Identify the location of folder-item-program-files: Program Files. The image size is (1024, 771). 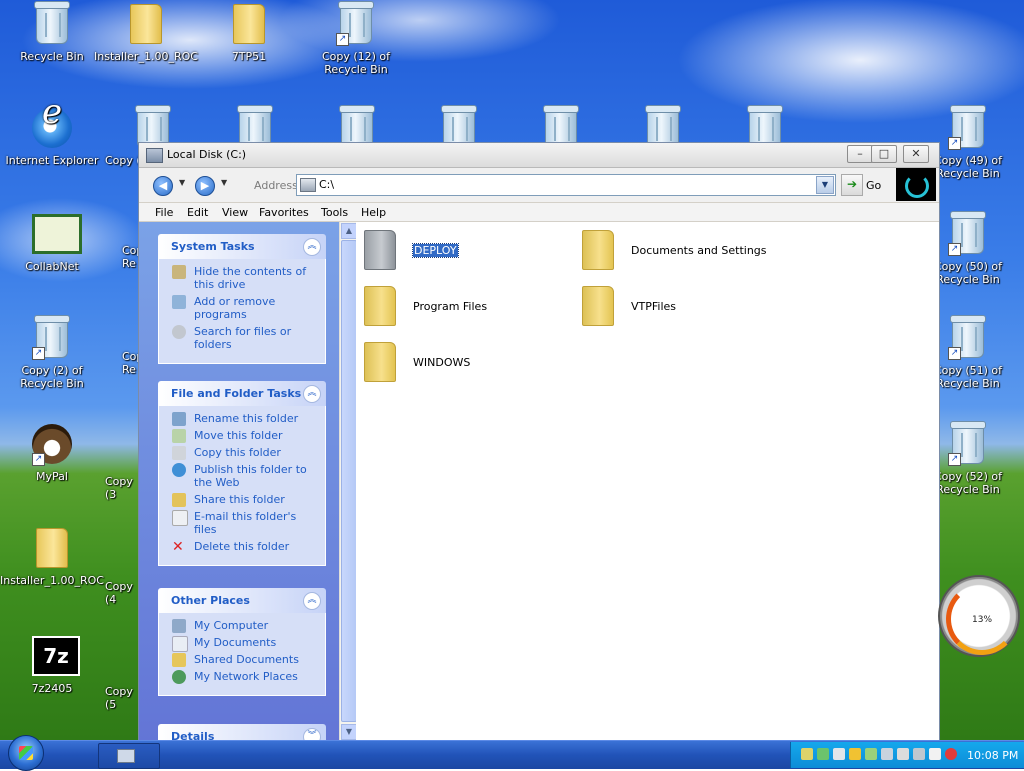
(461, 304).